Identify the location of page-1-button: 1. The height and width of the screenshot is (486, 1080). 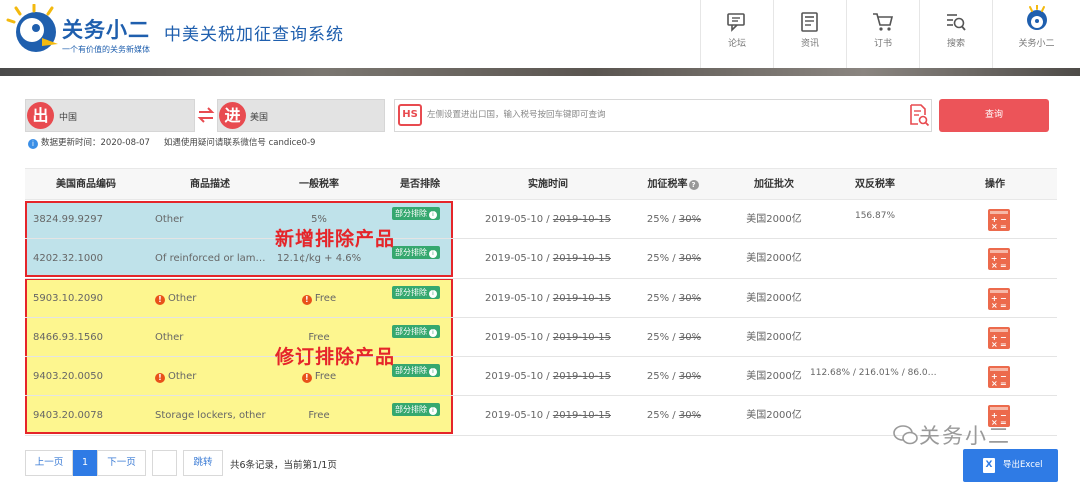
(85, 463).